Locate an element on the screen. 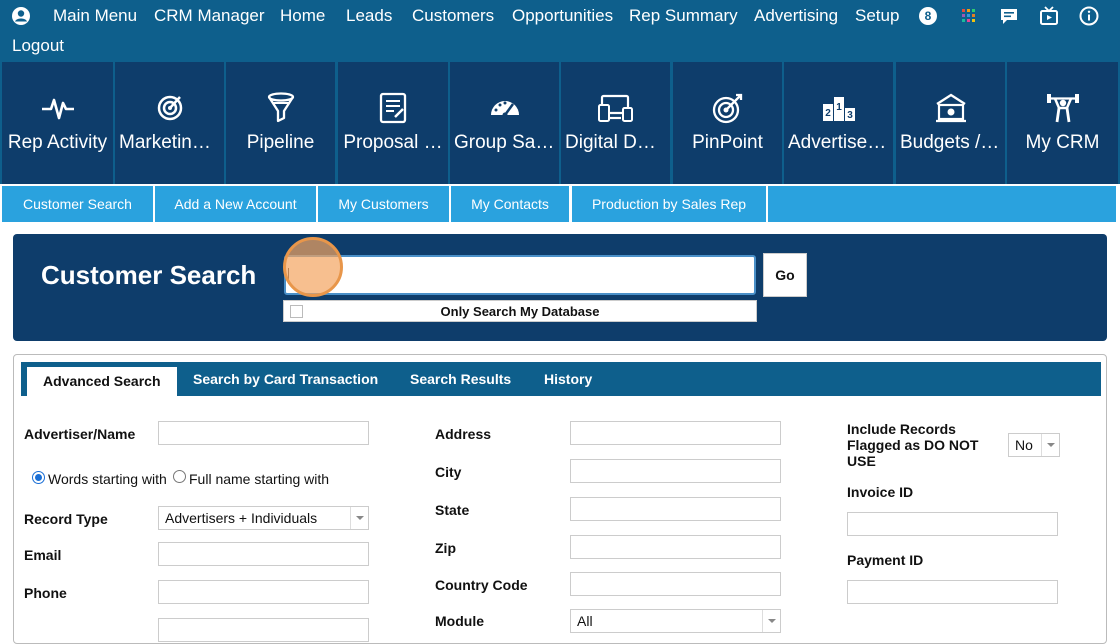 The image size is (1120, 644). do-not-use-label-line1: Include Records is located at coordinates (901, 429).